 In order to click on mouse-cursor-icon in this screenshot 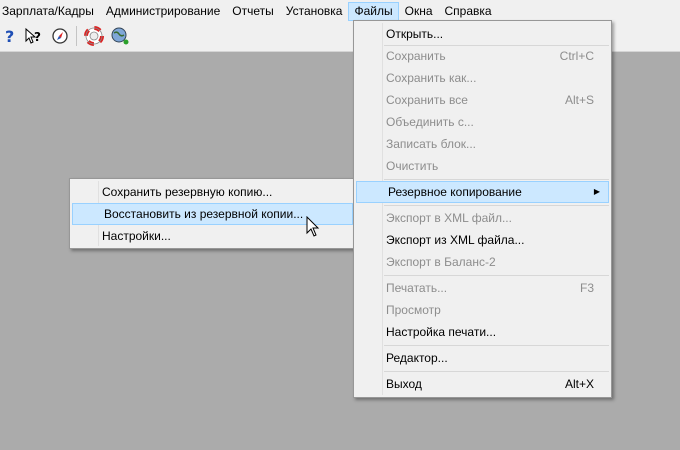, I will do `click(313, 228)`.